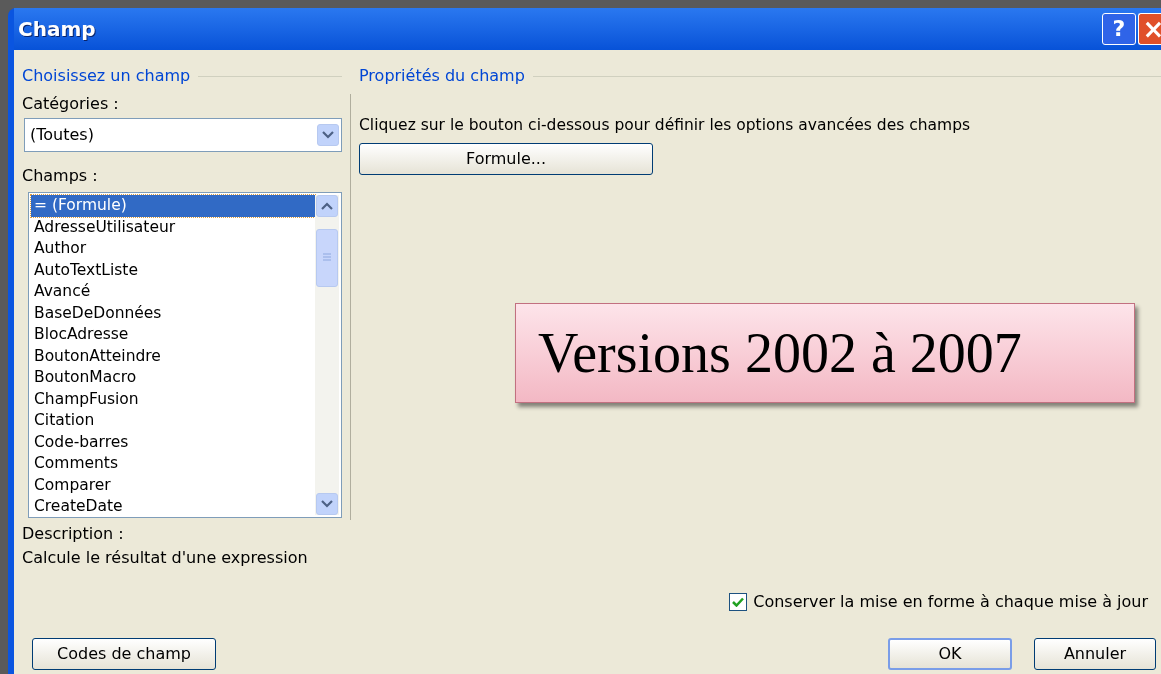  I want to click on list-item: ChampFusion, so click(173, 399).